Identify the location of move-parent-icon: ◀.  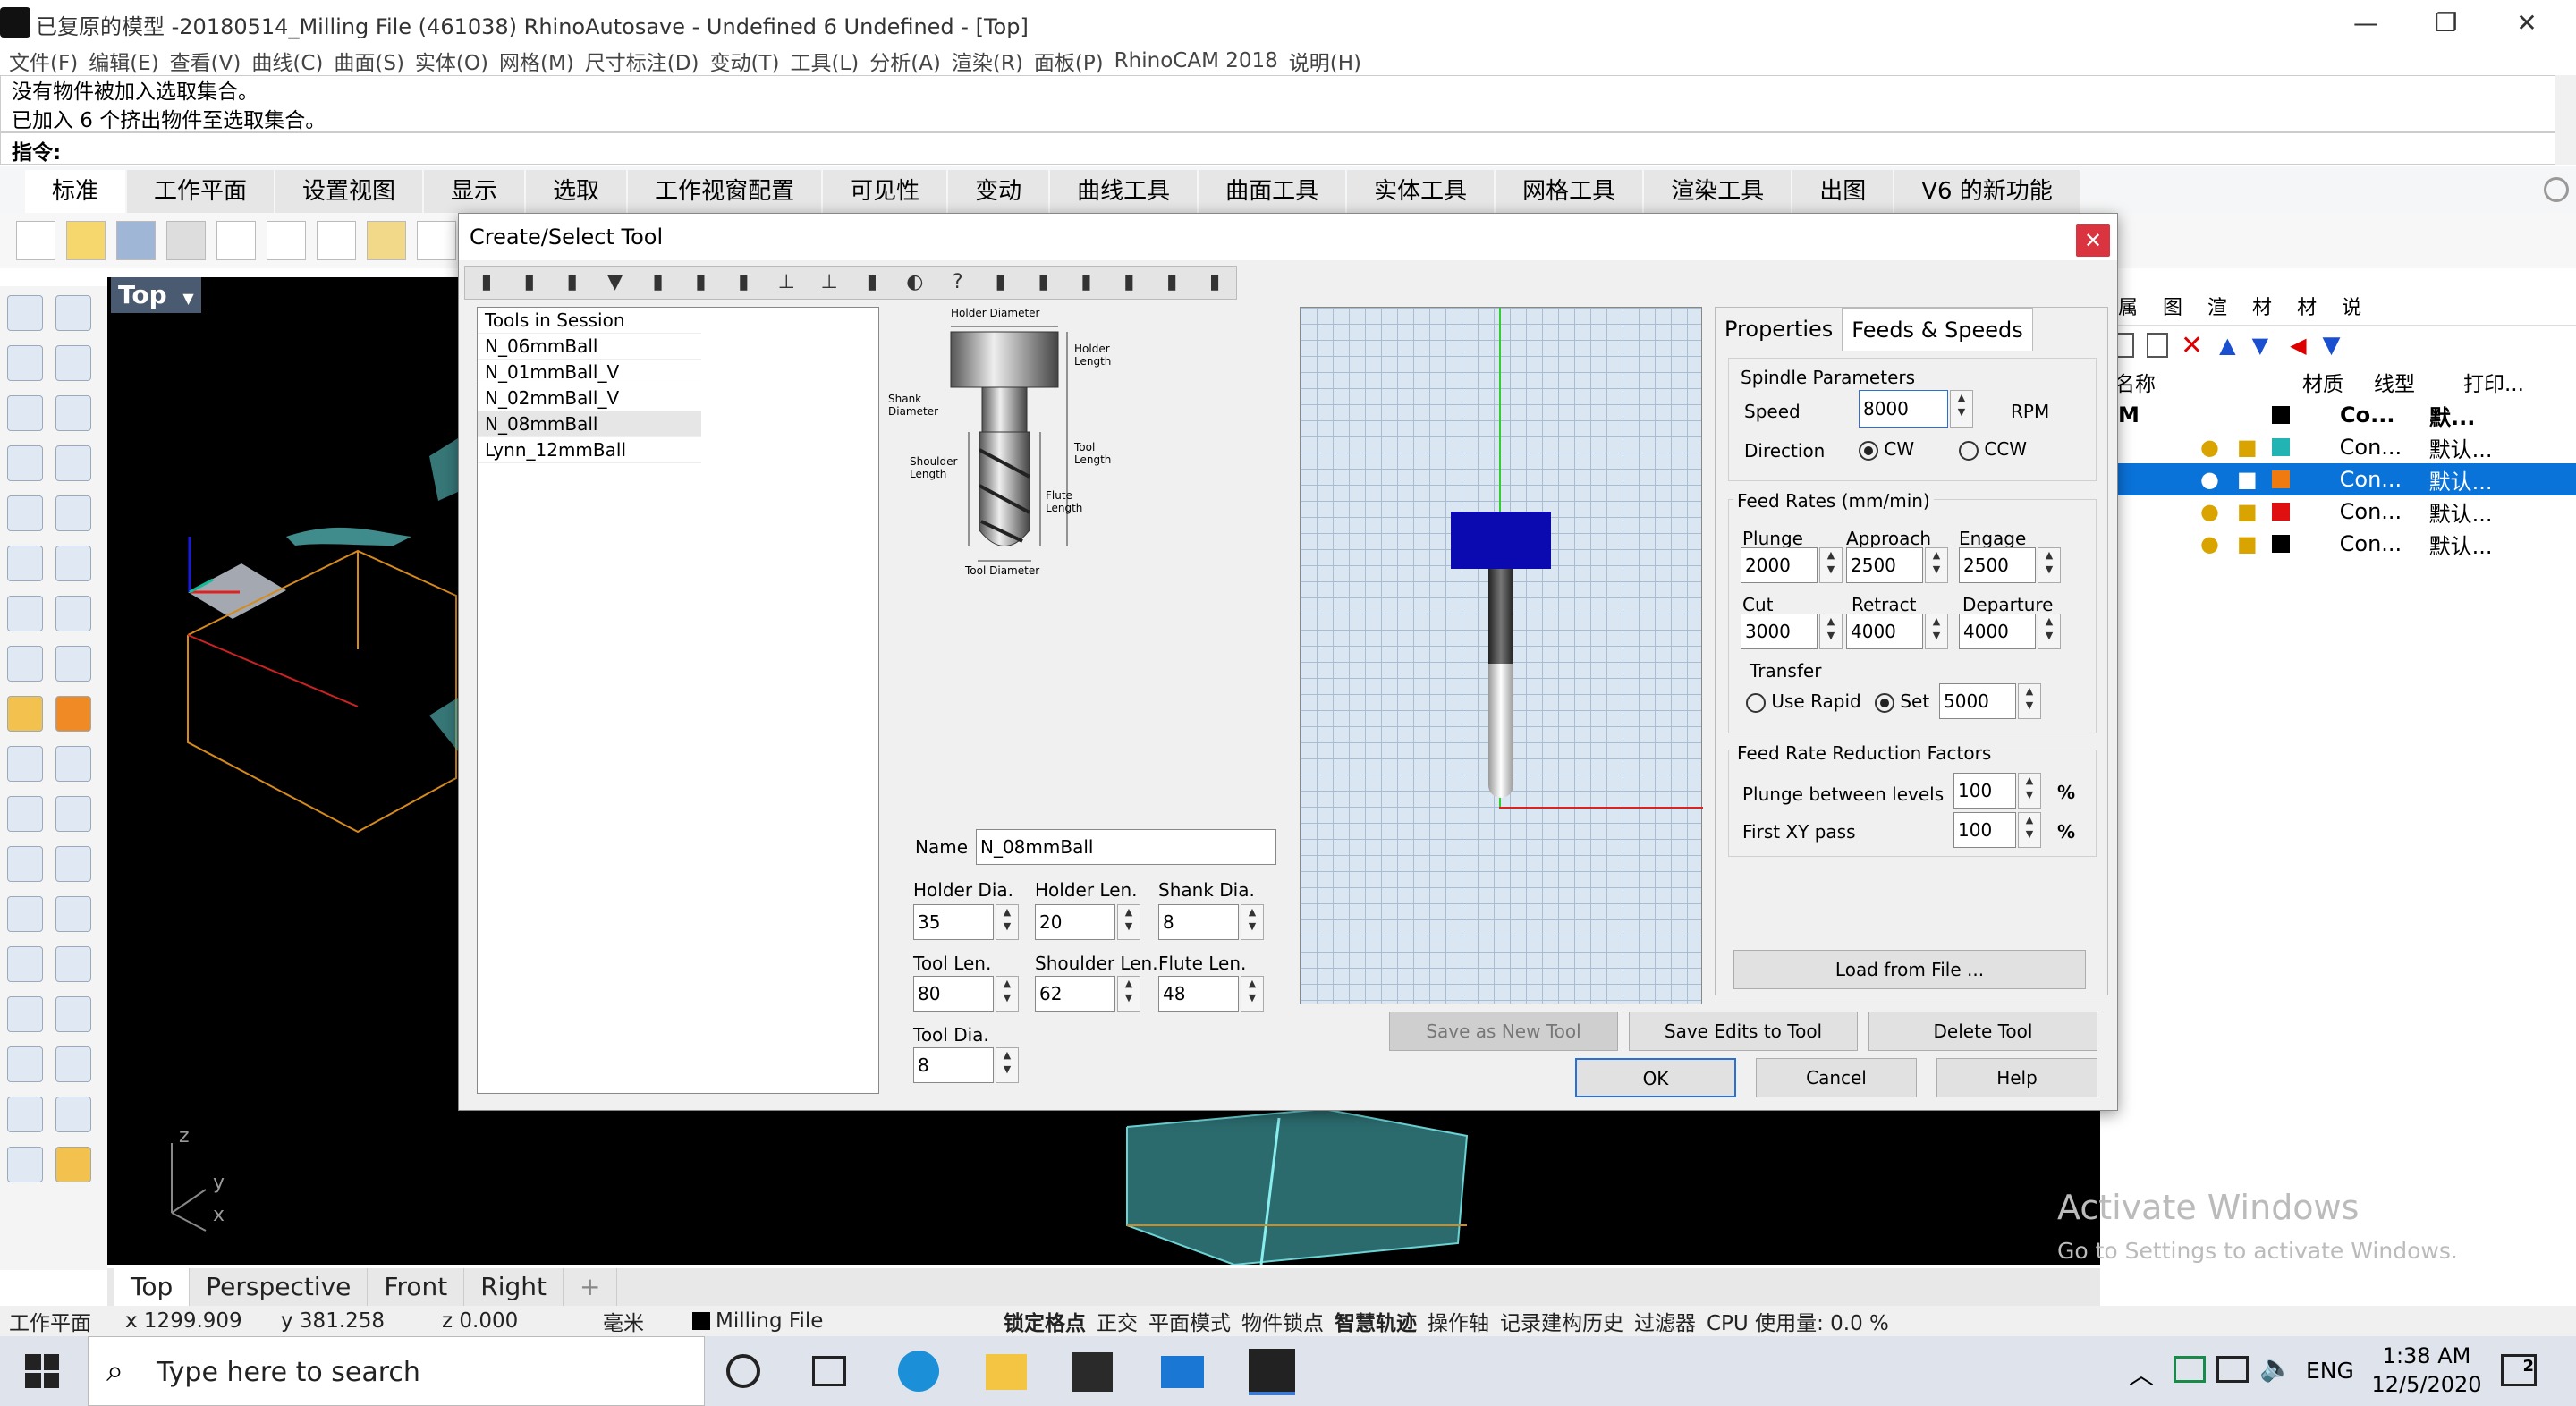
(2298, 345).